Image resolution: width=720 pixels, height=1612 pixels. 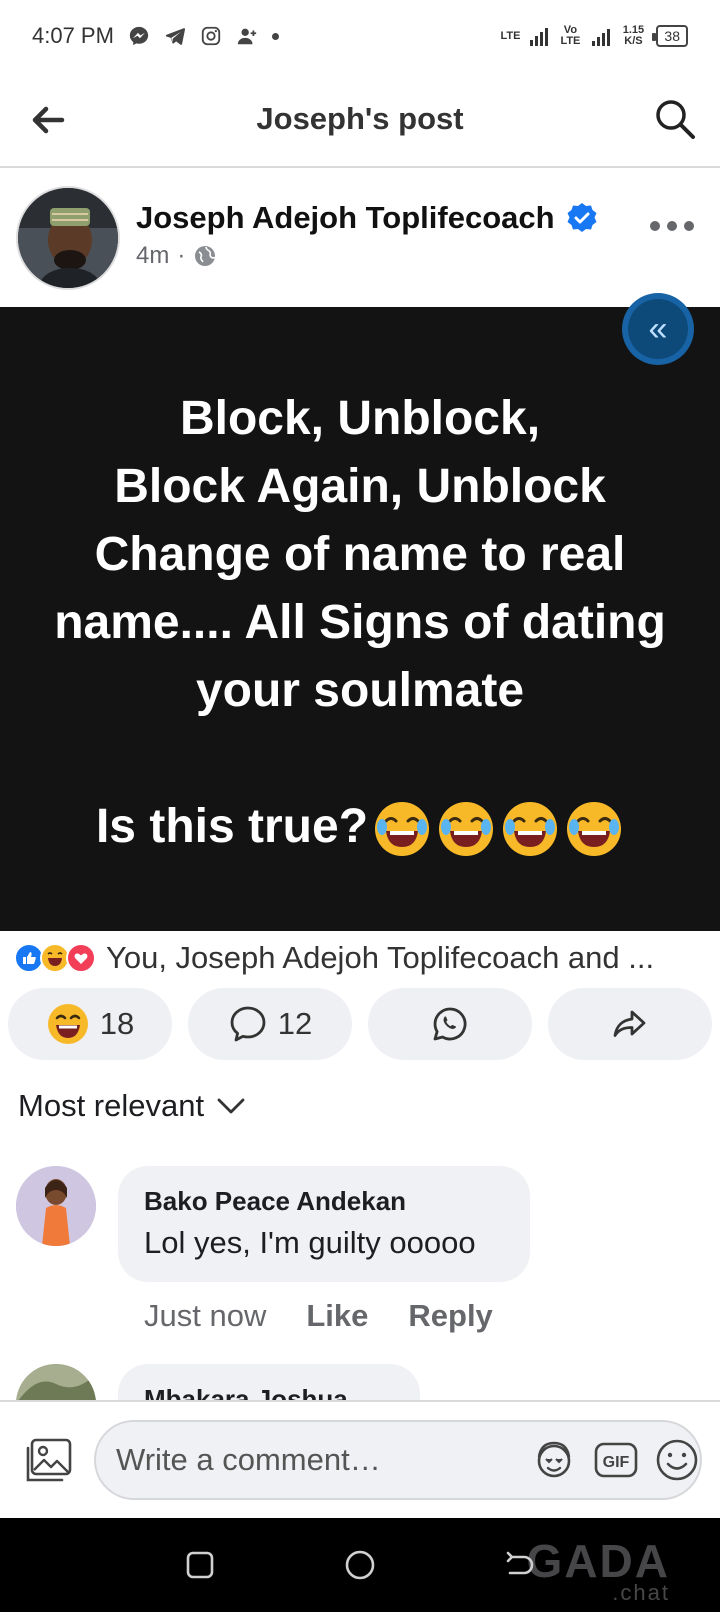 I want to click on comment-count: 12, so click(x=295, y=1023).